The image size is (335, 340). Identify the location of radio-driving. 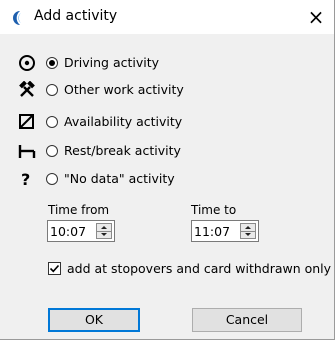
(52, 63).